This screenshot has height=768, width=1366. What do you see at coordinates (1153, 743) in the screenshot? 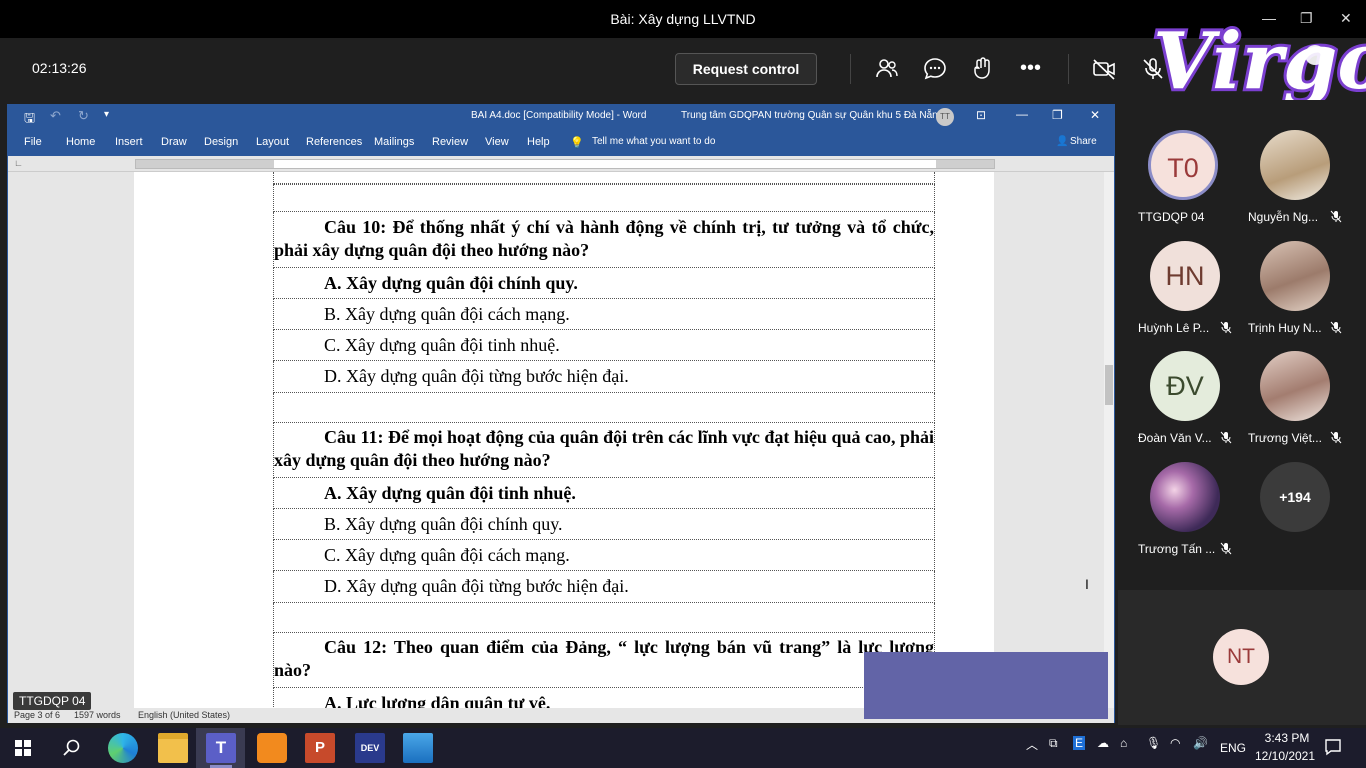
I see `microphone-tray-icon: 🎙` at bounding box center [1153, 743].